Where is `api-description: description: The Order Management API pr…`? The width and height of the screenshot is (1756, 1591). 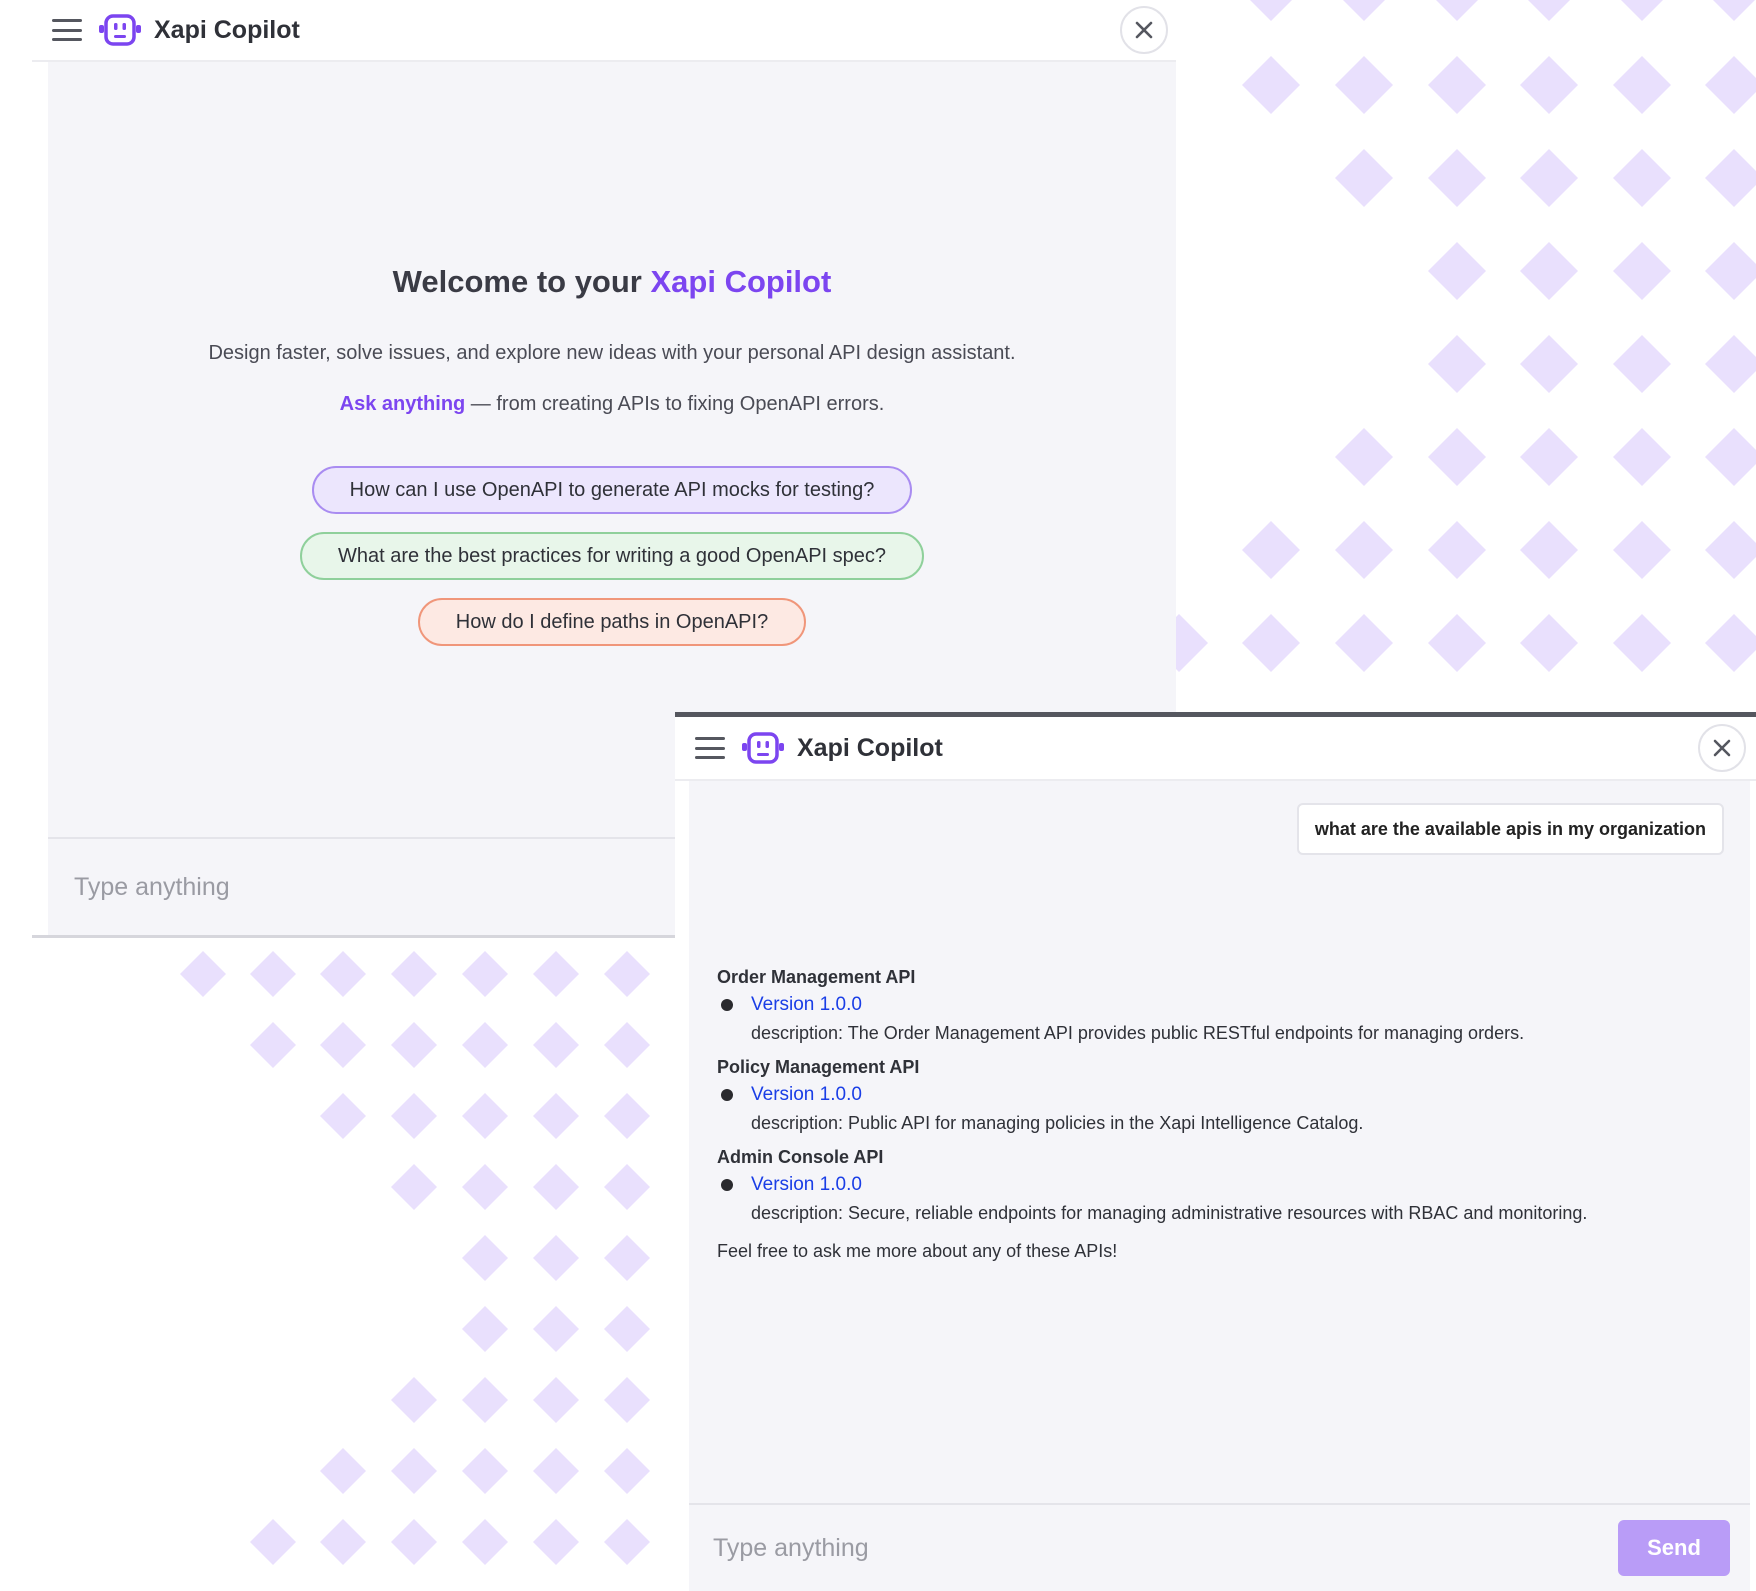 api-description: description: The Order Management API pr… is located at coordinates (1138, 1033).